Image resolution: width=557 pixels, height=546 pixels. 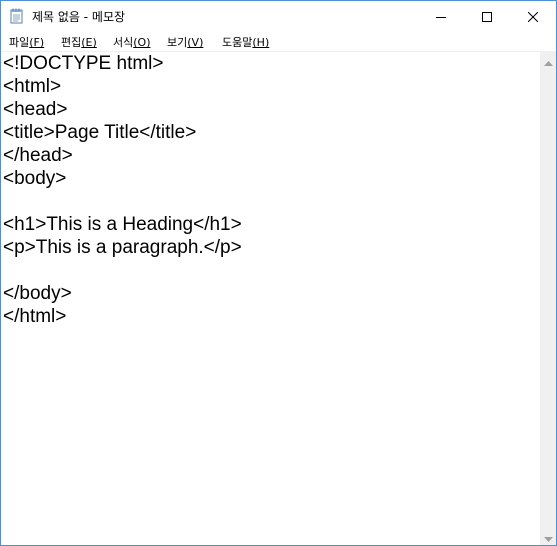 I want to click on minimize-icon, so click(x=441, y=16).